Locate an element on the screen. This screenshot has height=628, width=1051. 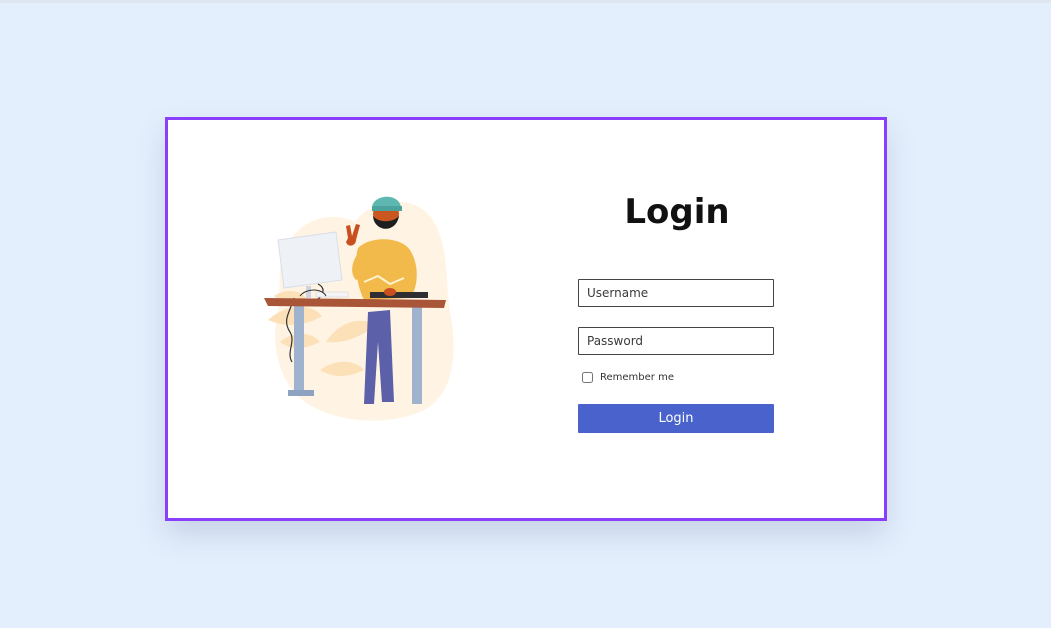
login-button: Login is located at coordinates (676, 418).